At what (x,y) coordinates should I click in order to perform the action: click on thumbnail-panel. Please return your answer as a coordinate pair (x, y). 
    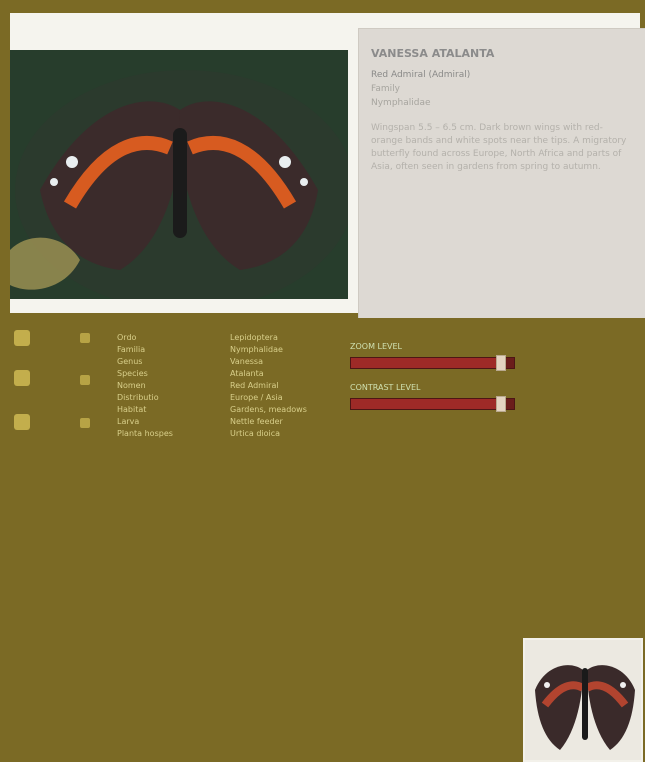
    Looking at the image, I should click on (583, 700).